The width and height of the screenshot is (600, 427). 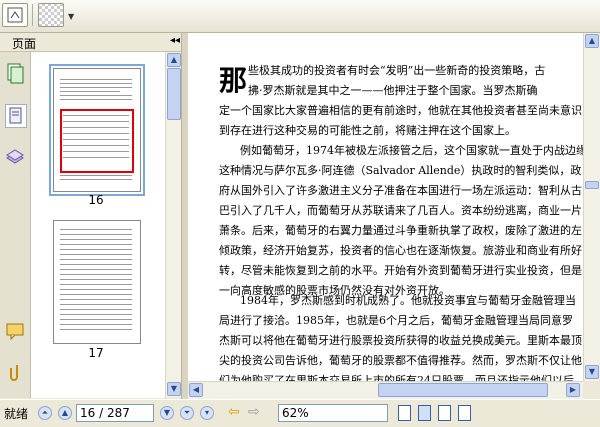 I want to click on text-line: 些极其成功的投资者有时会“发明”出一些新奇的投资策略，古, so click(x=397, y=70).